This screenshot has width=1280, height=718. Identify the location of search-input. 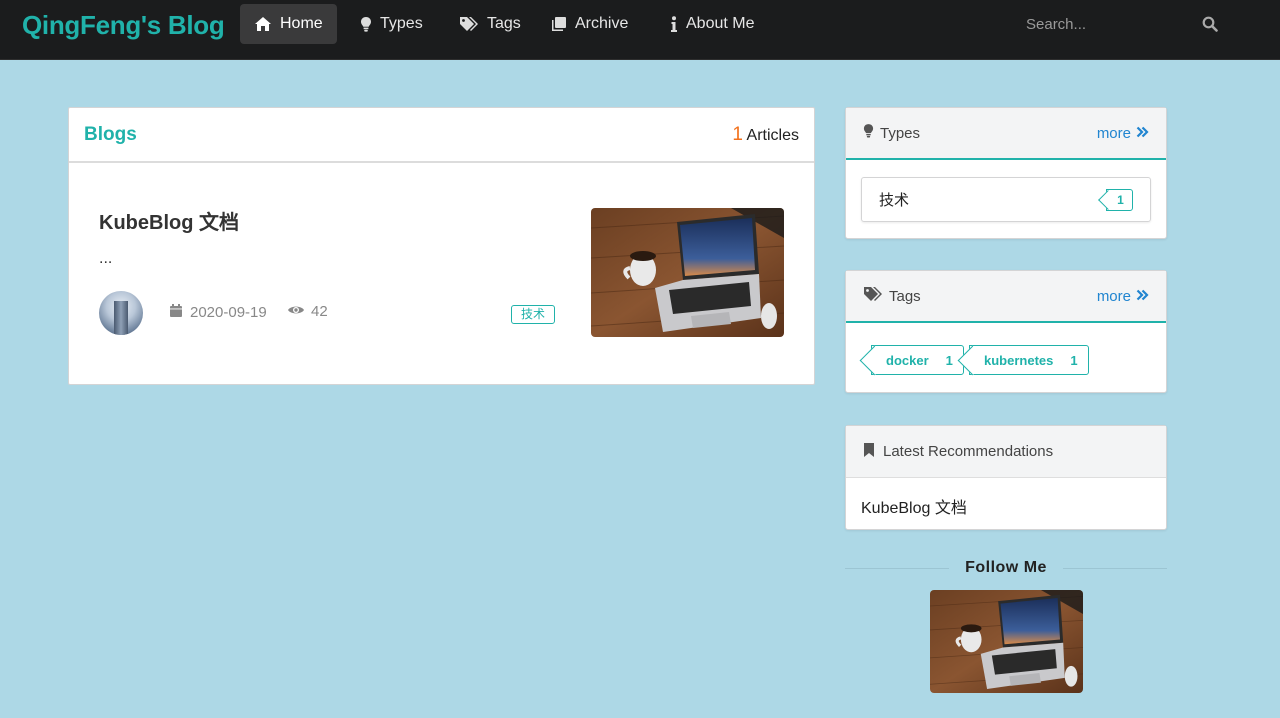
(1106, 24).